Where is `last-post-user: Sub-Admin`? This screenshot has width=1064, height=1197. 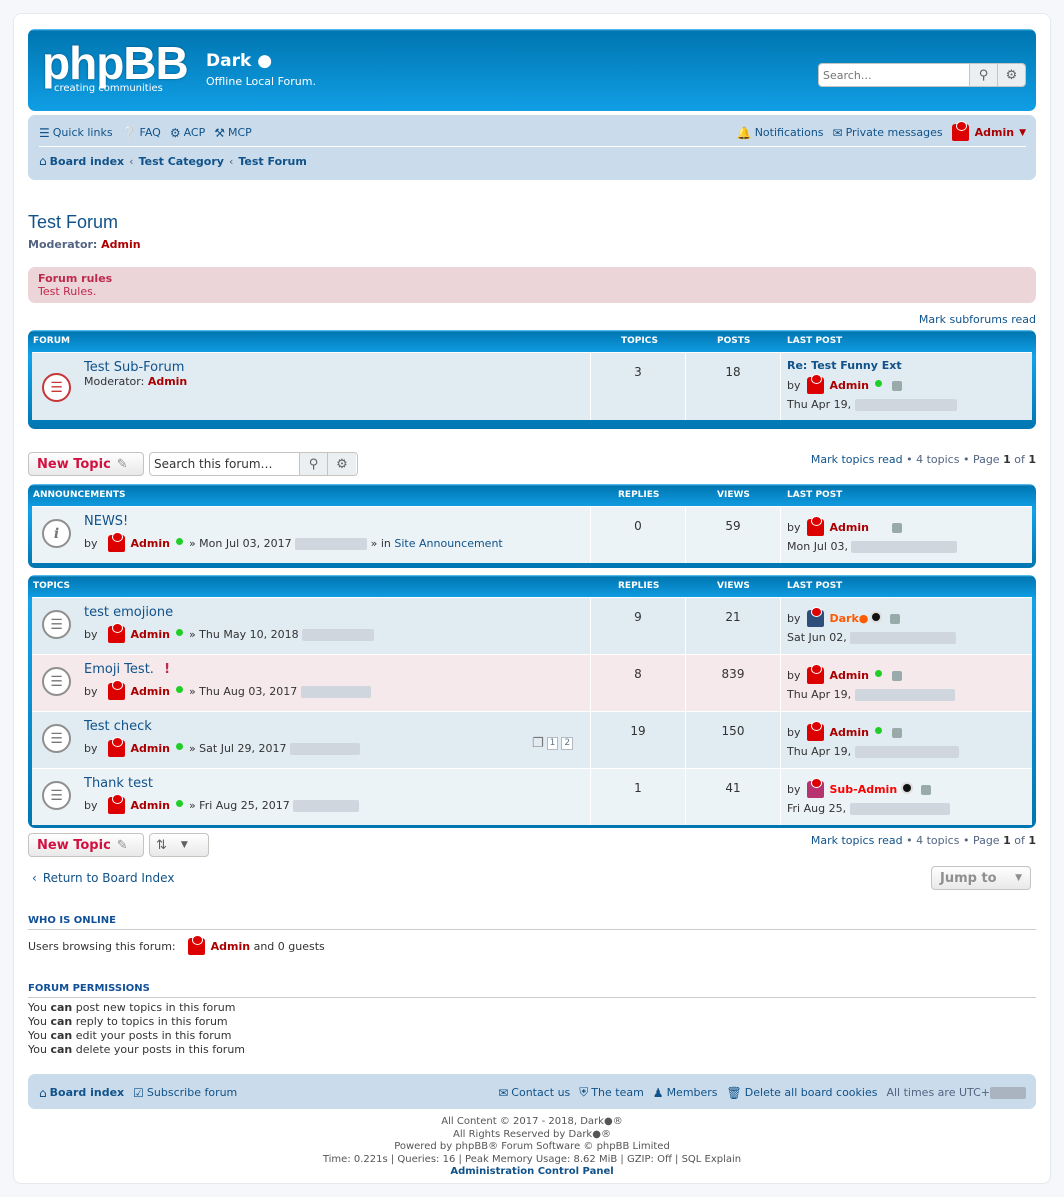
last-post-user: Sub-Admin is located at coordinates (864, 789).